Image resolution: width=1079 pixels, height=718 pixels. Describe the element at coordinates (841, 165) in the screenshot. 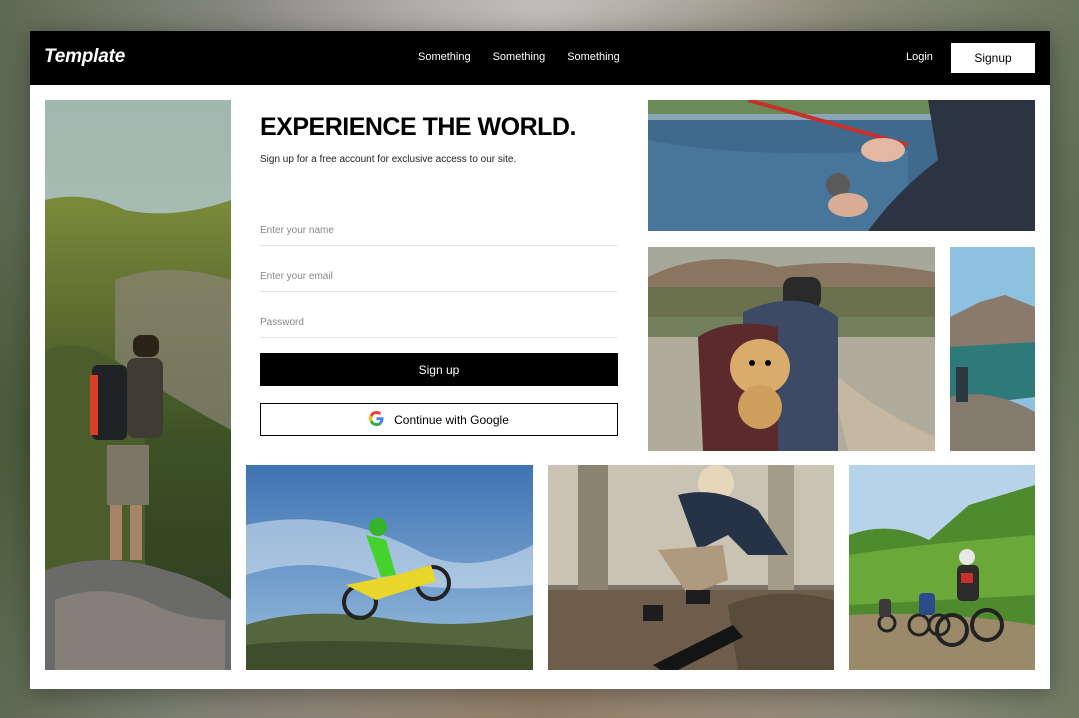

I see `fishing-photo` at that location.